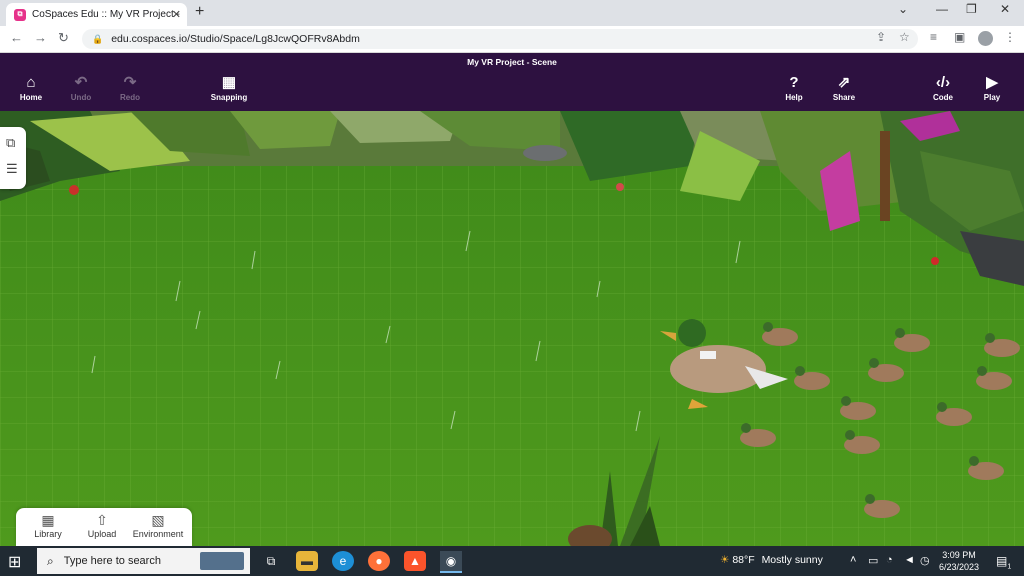  What do you see at coordinates (20, 14) in the screenshot?
I see `cospaces-logo-icon: ⧉` at bounding box center [20, 14].